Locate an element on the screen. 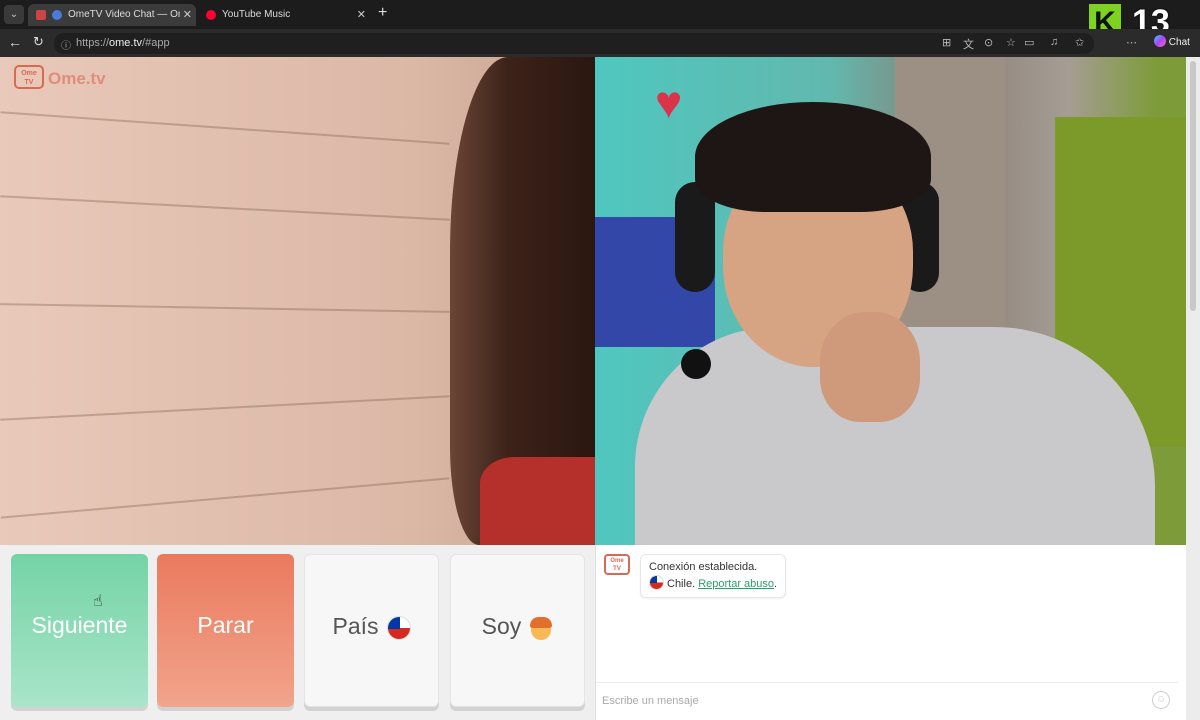 This screenshot has width=1200, height=720. tab-ometv: OmeTV Video Chat — Omegle ✕ is located at coordinates (112, 15).